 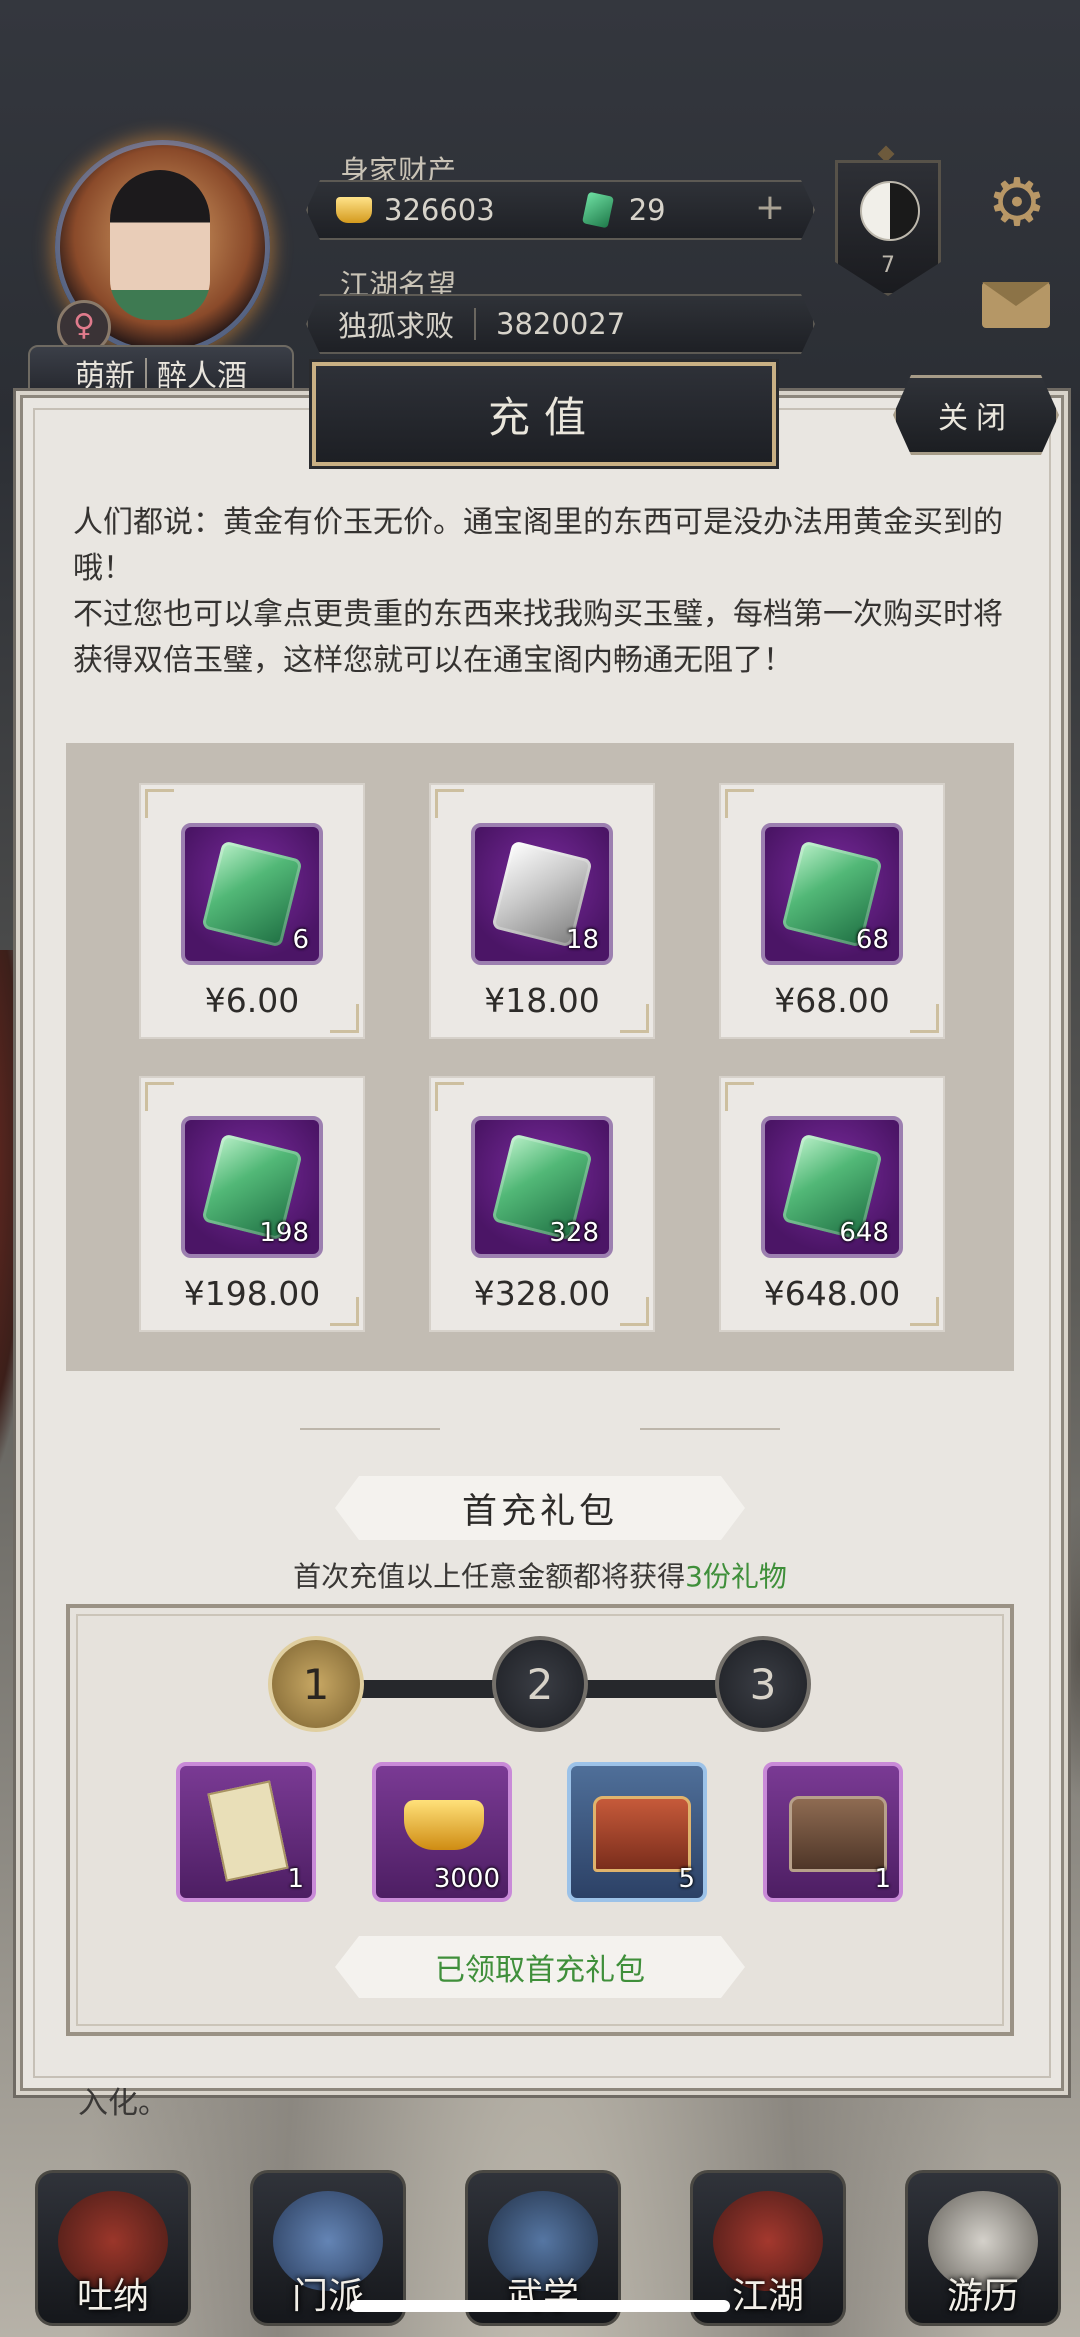 What do you see at coordinates (832, 894) in the screenshot?
I see `item-frame: 68` at bounding box center [832, 894].